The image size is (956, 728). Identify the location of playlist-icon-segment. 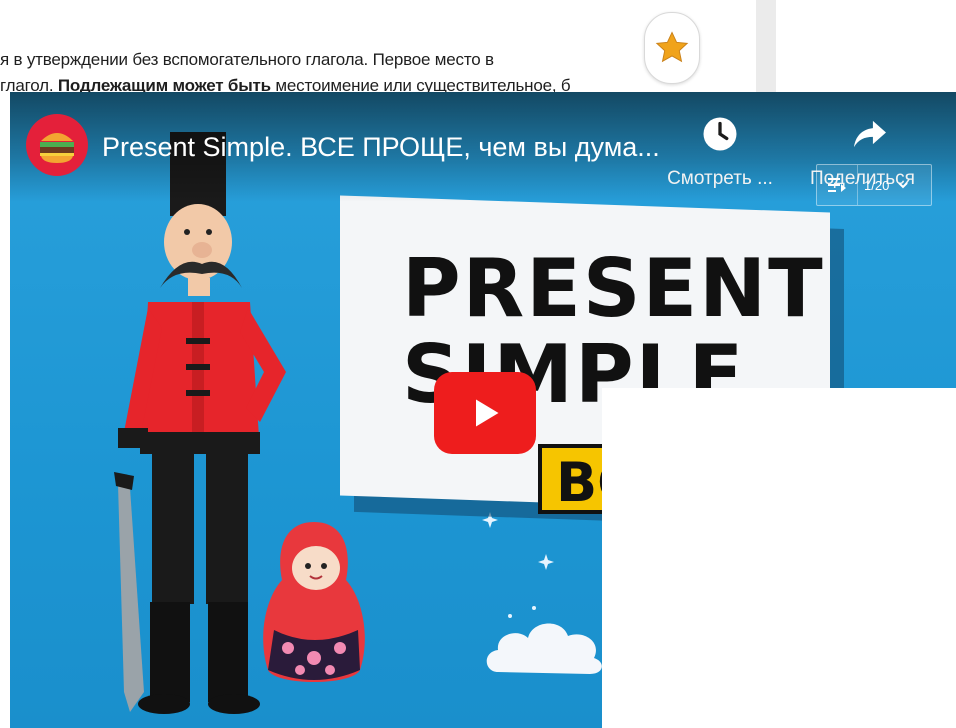
(837, 185).